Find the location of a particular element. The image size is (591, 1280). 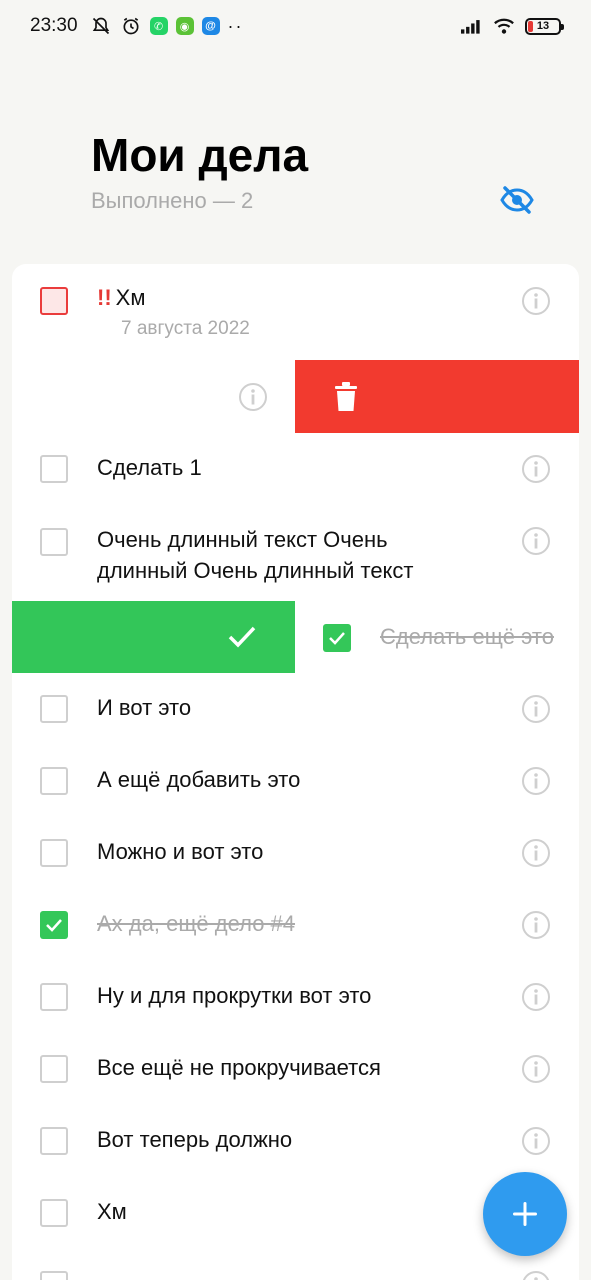

task-row-swiped-complete: Сделать ещё это is located at coordinates (437, 637).